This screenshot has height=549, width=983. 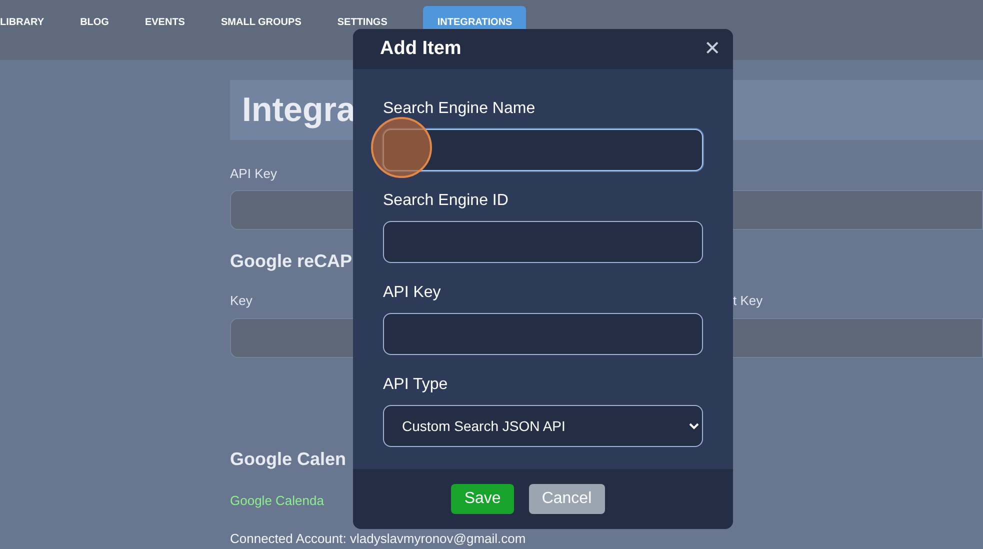 What do you see at coordinates (299, 110) in the screenshot?
I see `page-title: Integra` at bounding box center [299, 110].